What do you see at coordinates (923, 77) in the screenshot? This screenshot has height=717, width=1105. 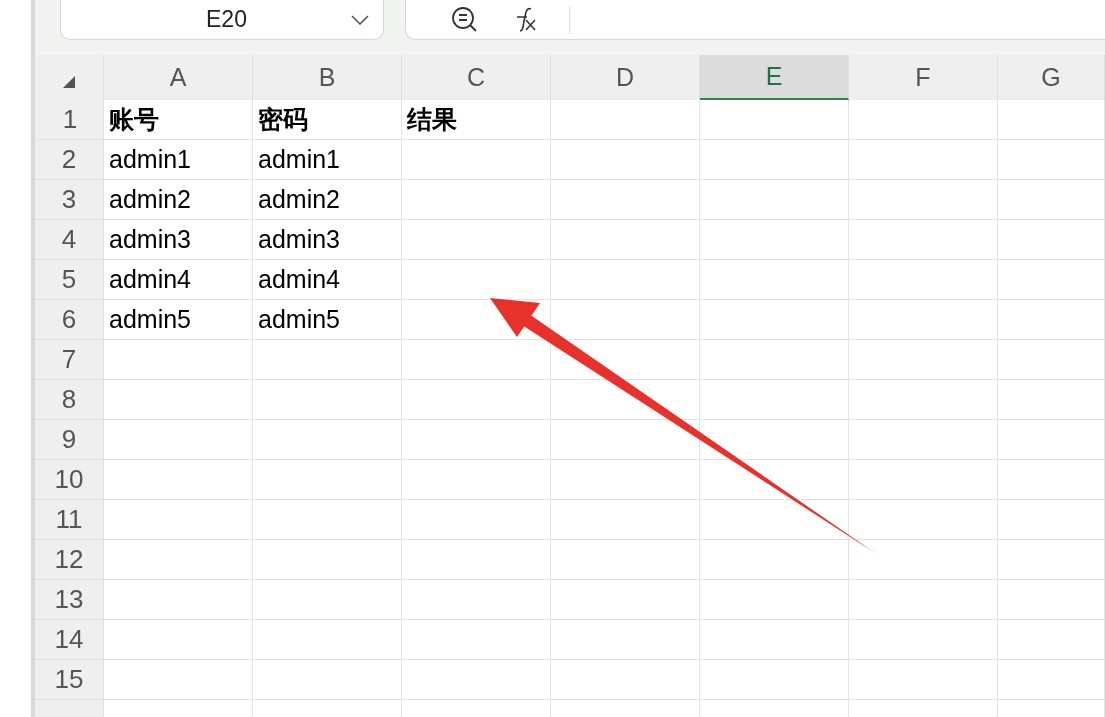 I see `column-header: F` at bounding box center [923, 77].